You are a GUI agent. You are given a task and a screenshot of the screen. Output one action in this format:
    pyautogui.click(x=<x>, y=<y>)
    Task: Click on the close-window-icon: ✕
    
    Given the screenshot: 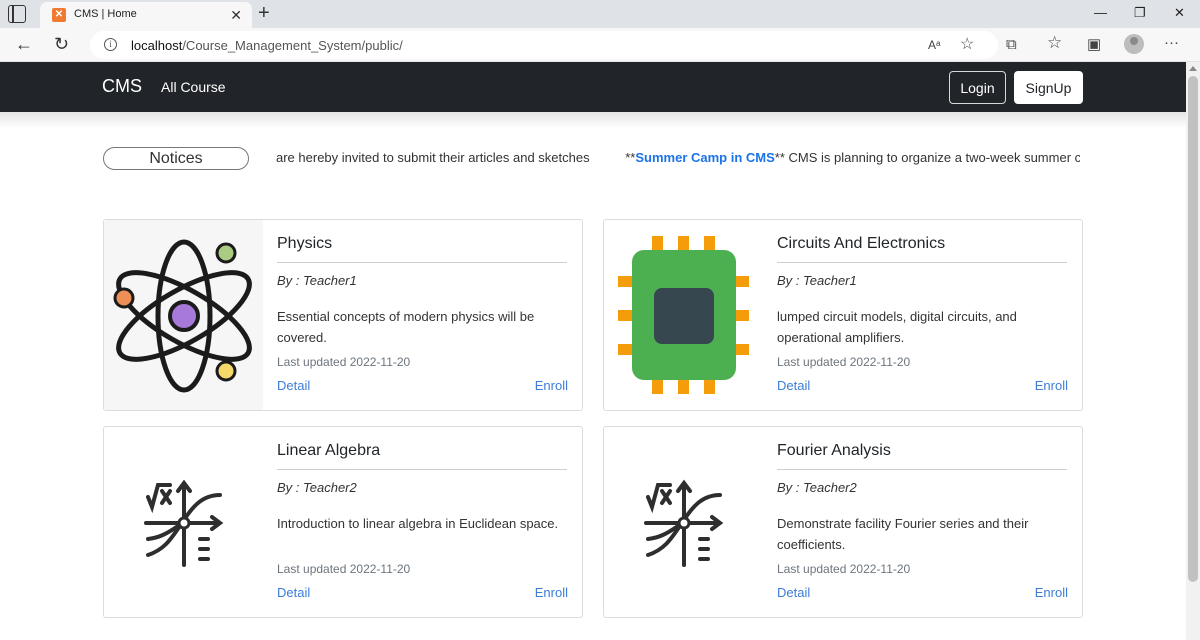 What is the action you would take?
    pyautogui.click(x=1179, y=13)
    